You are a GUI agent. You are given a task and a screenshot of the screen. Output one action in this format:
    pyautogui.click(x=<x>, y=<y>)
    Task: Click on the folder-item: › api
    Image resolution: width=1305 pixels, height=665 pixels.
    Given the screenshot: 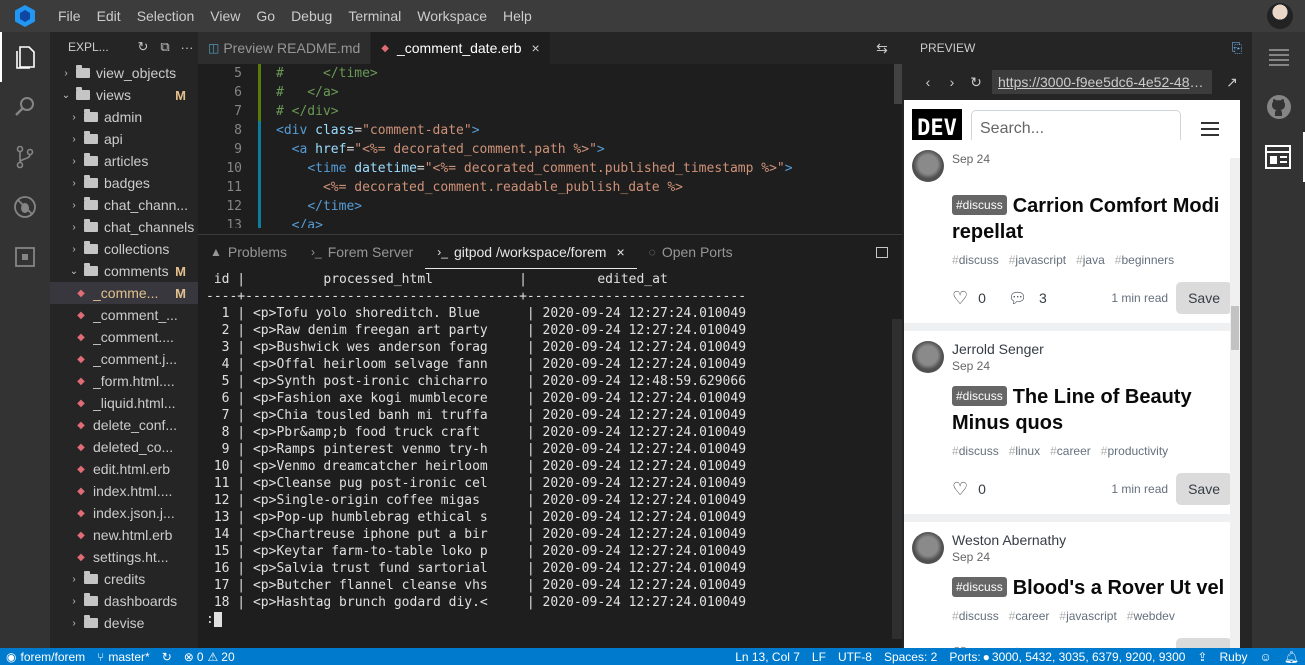 What is the action you would take?
    pyautogui.click(x=124, y=139)
    